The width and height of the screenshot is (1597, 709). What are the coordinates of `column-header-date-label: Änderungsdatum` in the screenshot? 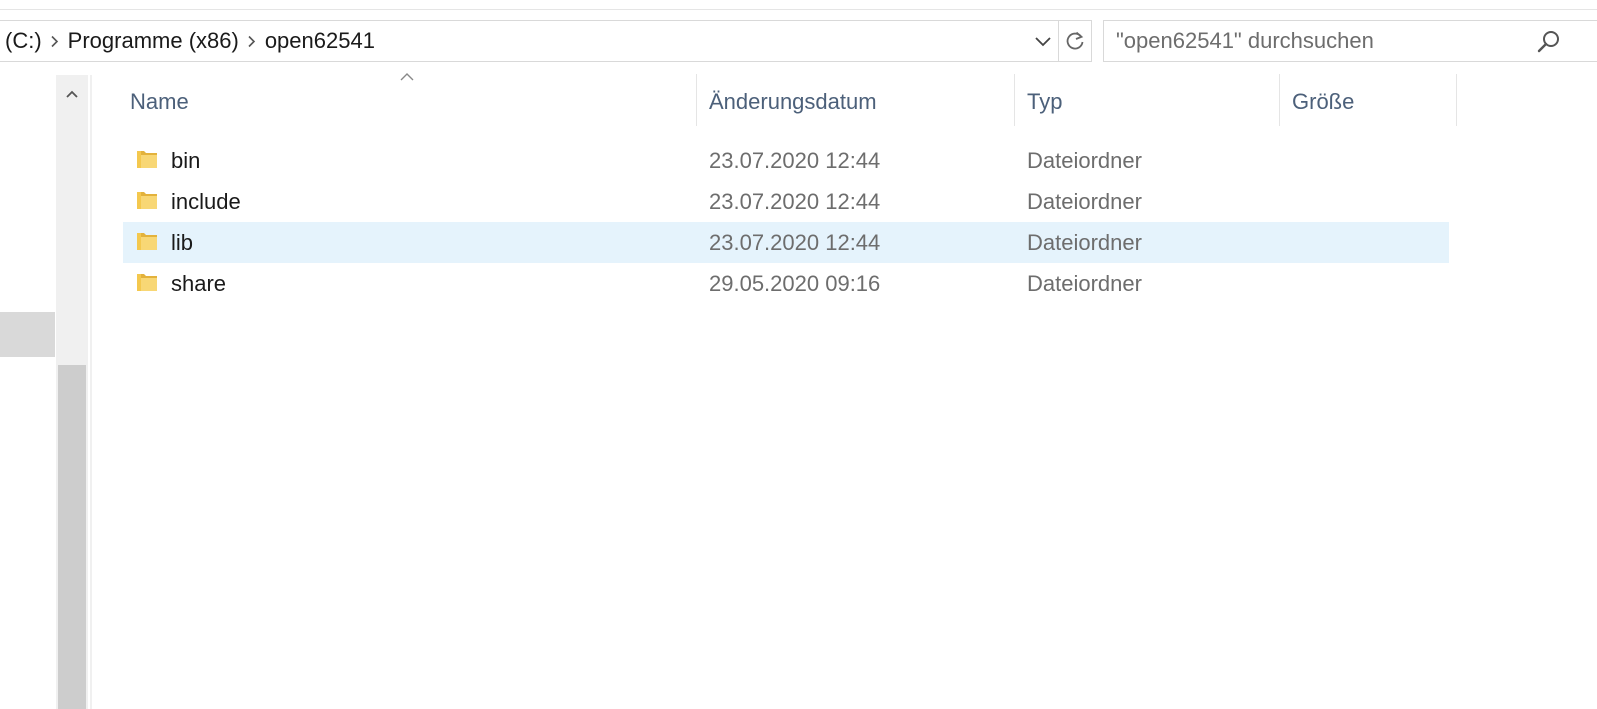 It's located at (793, 101).